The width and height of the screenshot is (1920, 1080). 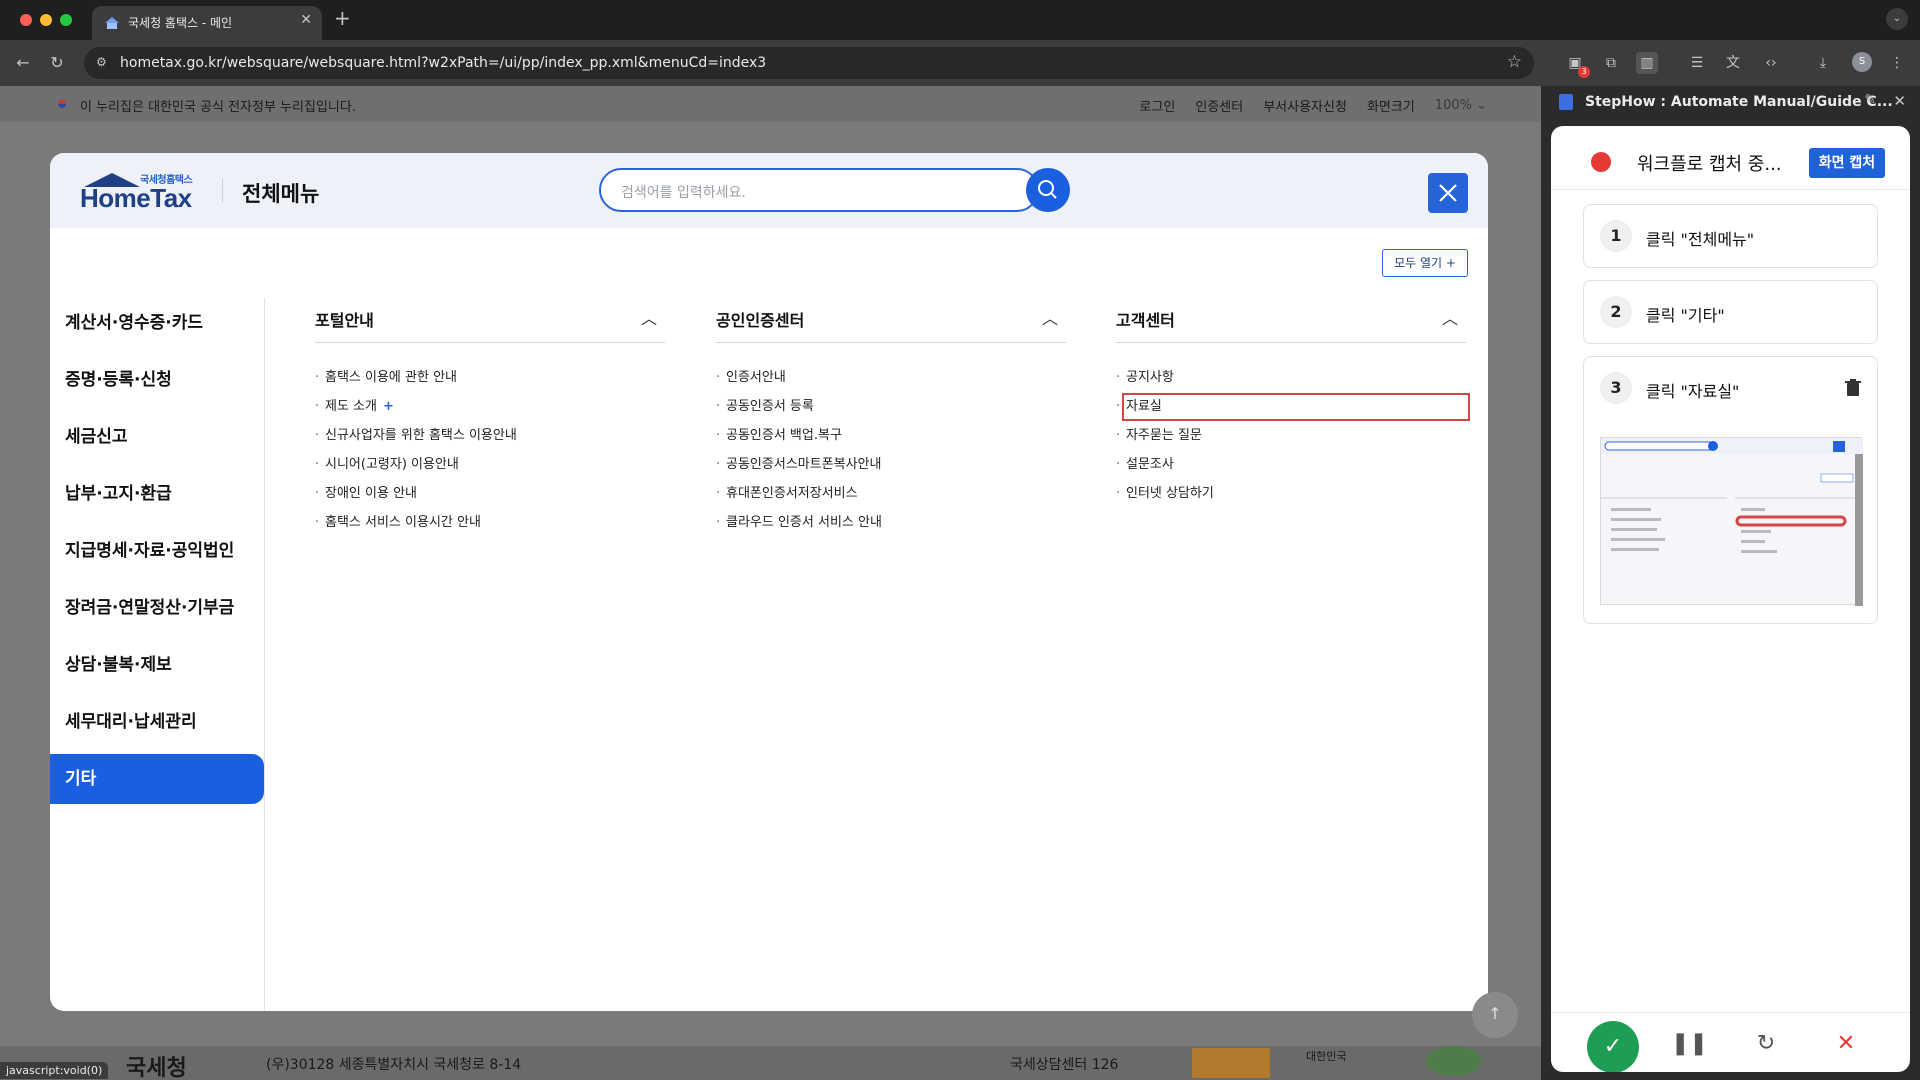 What do you see at coordinates (157, 665) in the screenshot?
I see `nav-item-consulting: 상담·불복·제보` at bounding box center [157, 665].